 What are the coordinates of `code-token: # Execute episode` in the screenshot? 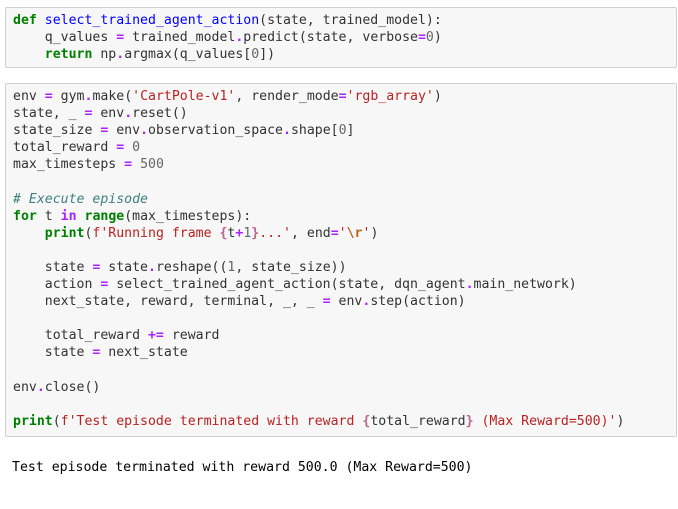 It's located at (80, 199).